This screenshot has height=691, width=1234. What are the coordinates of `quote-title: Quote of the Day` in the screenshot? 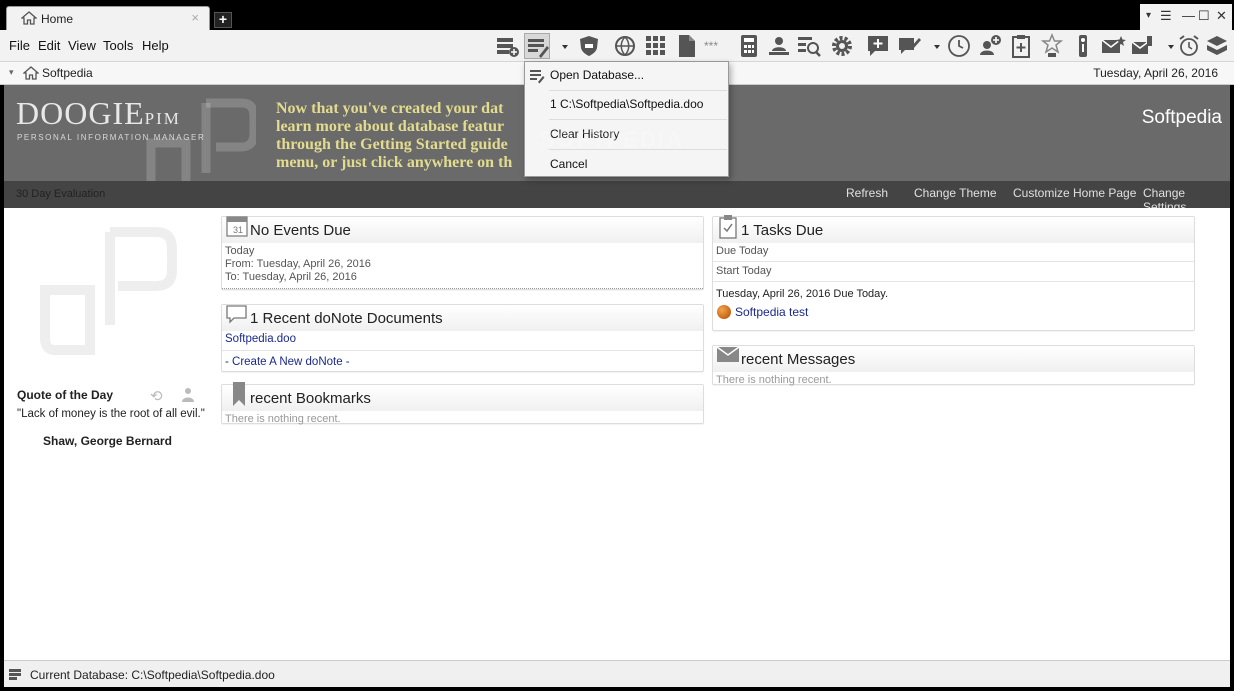 It's located at (65, 395).